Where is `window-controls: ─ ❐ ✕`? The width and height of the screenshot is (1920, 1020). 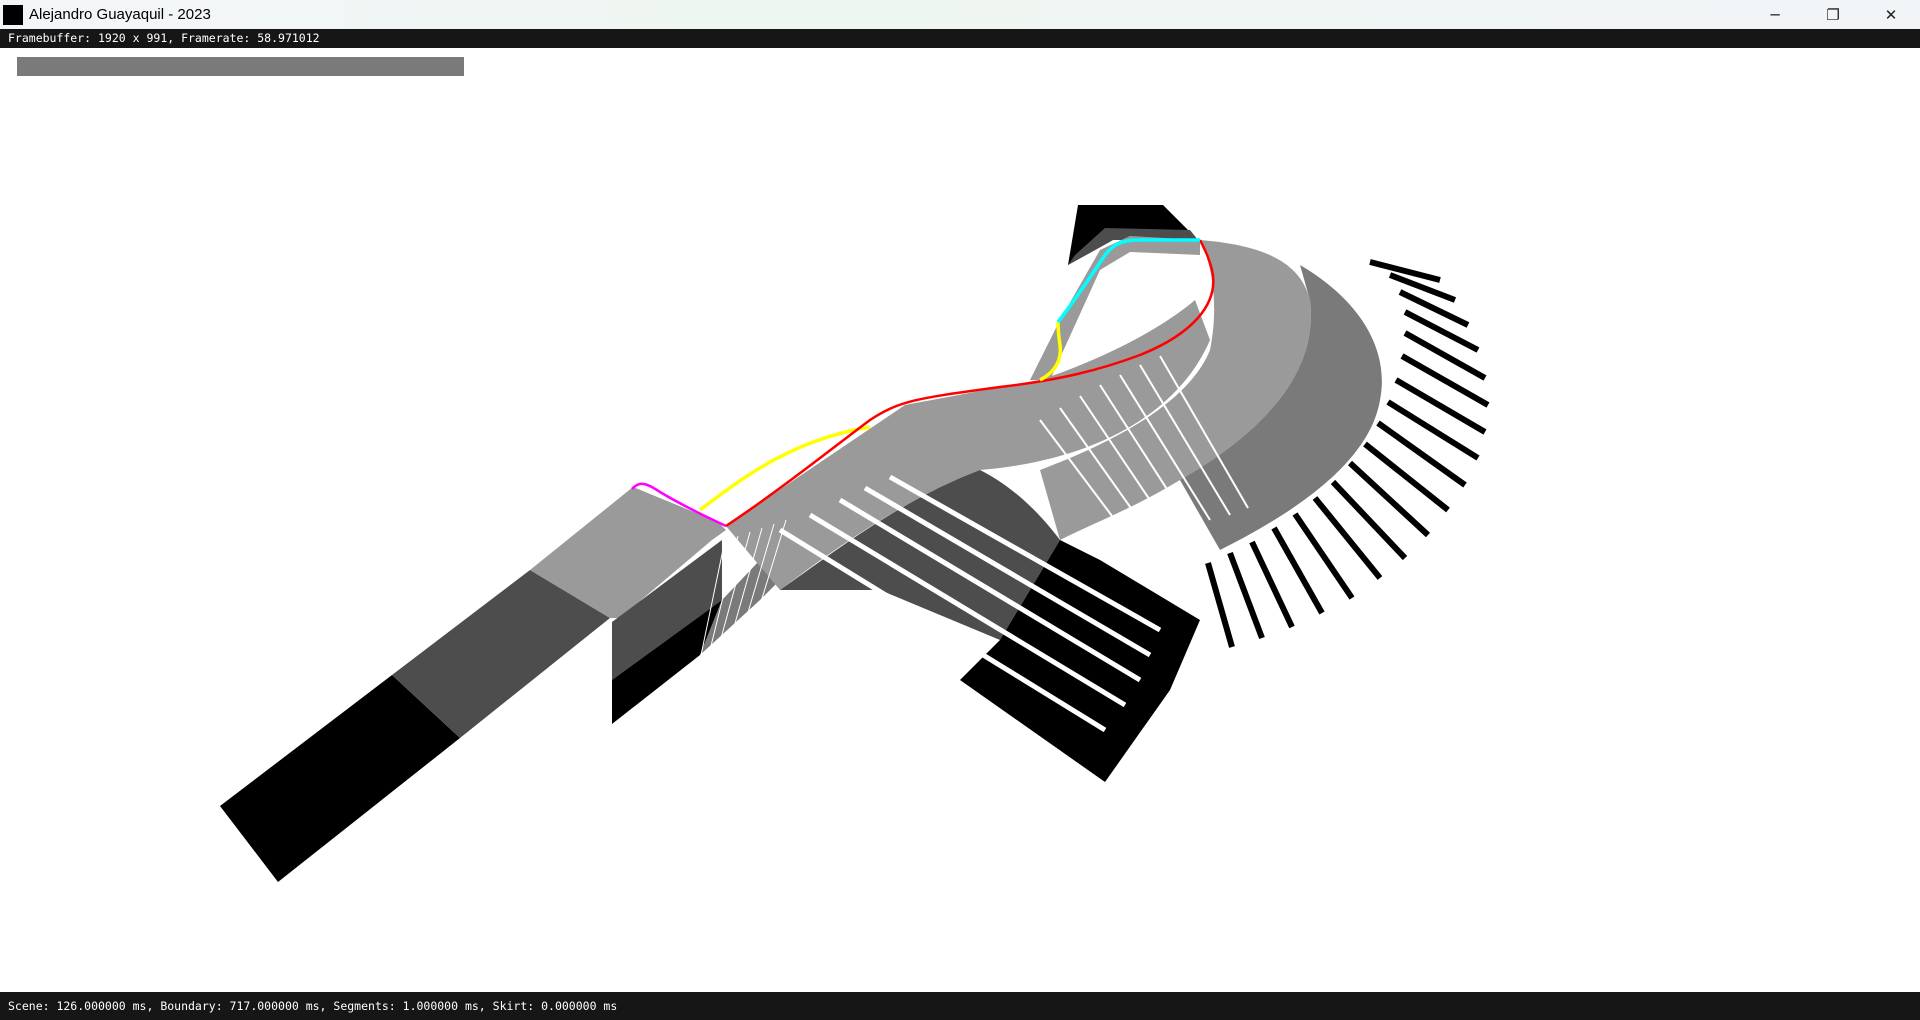 window-controls: ─ ❐ ✕ is located at coordinates (1833, 14).